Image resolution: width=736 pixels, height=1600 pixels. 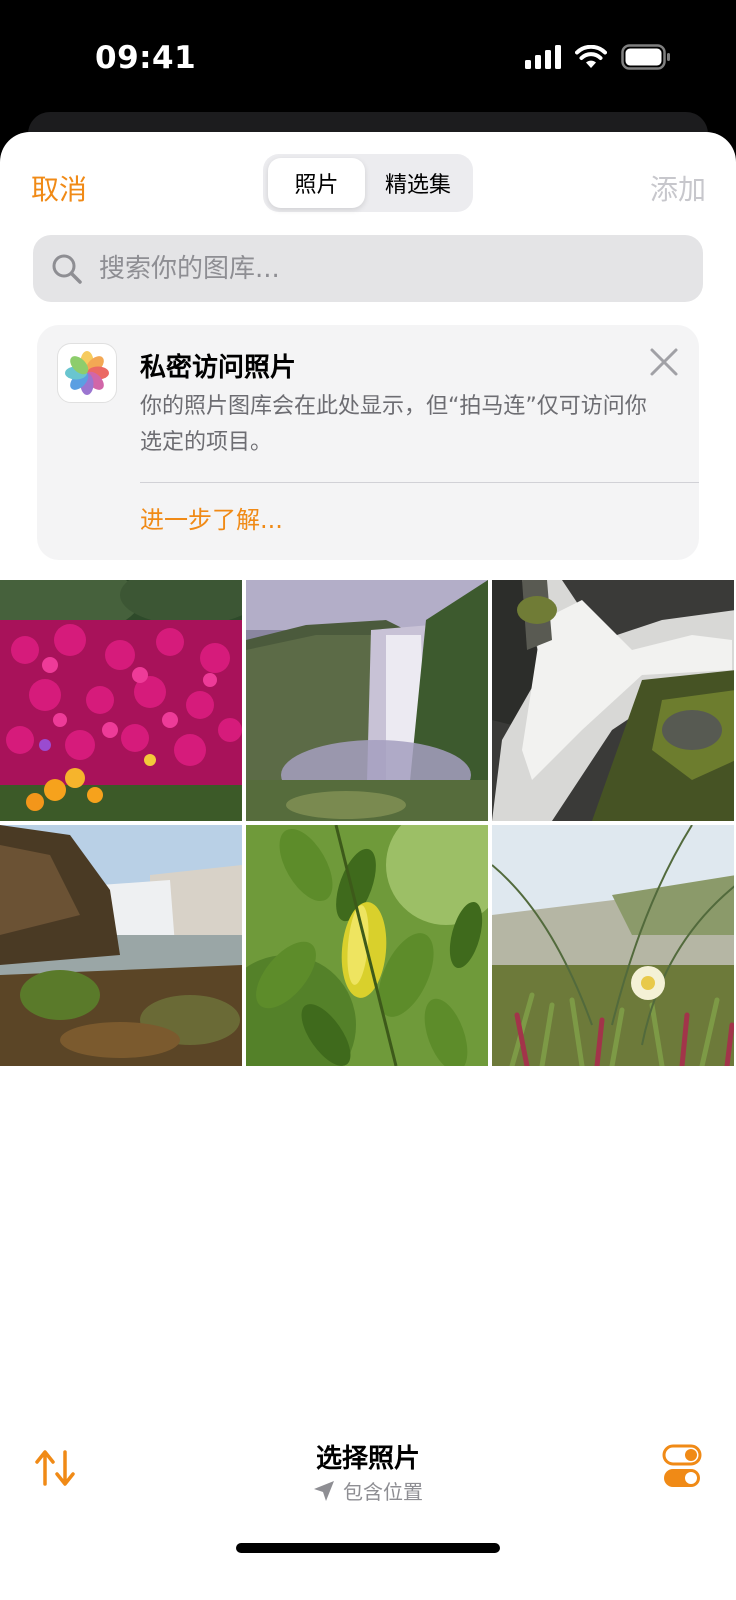 I want to click on wifi-icon, so click(x=591, y=56).